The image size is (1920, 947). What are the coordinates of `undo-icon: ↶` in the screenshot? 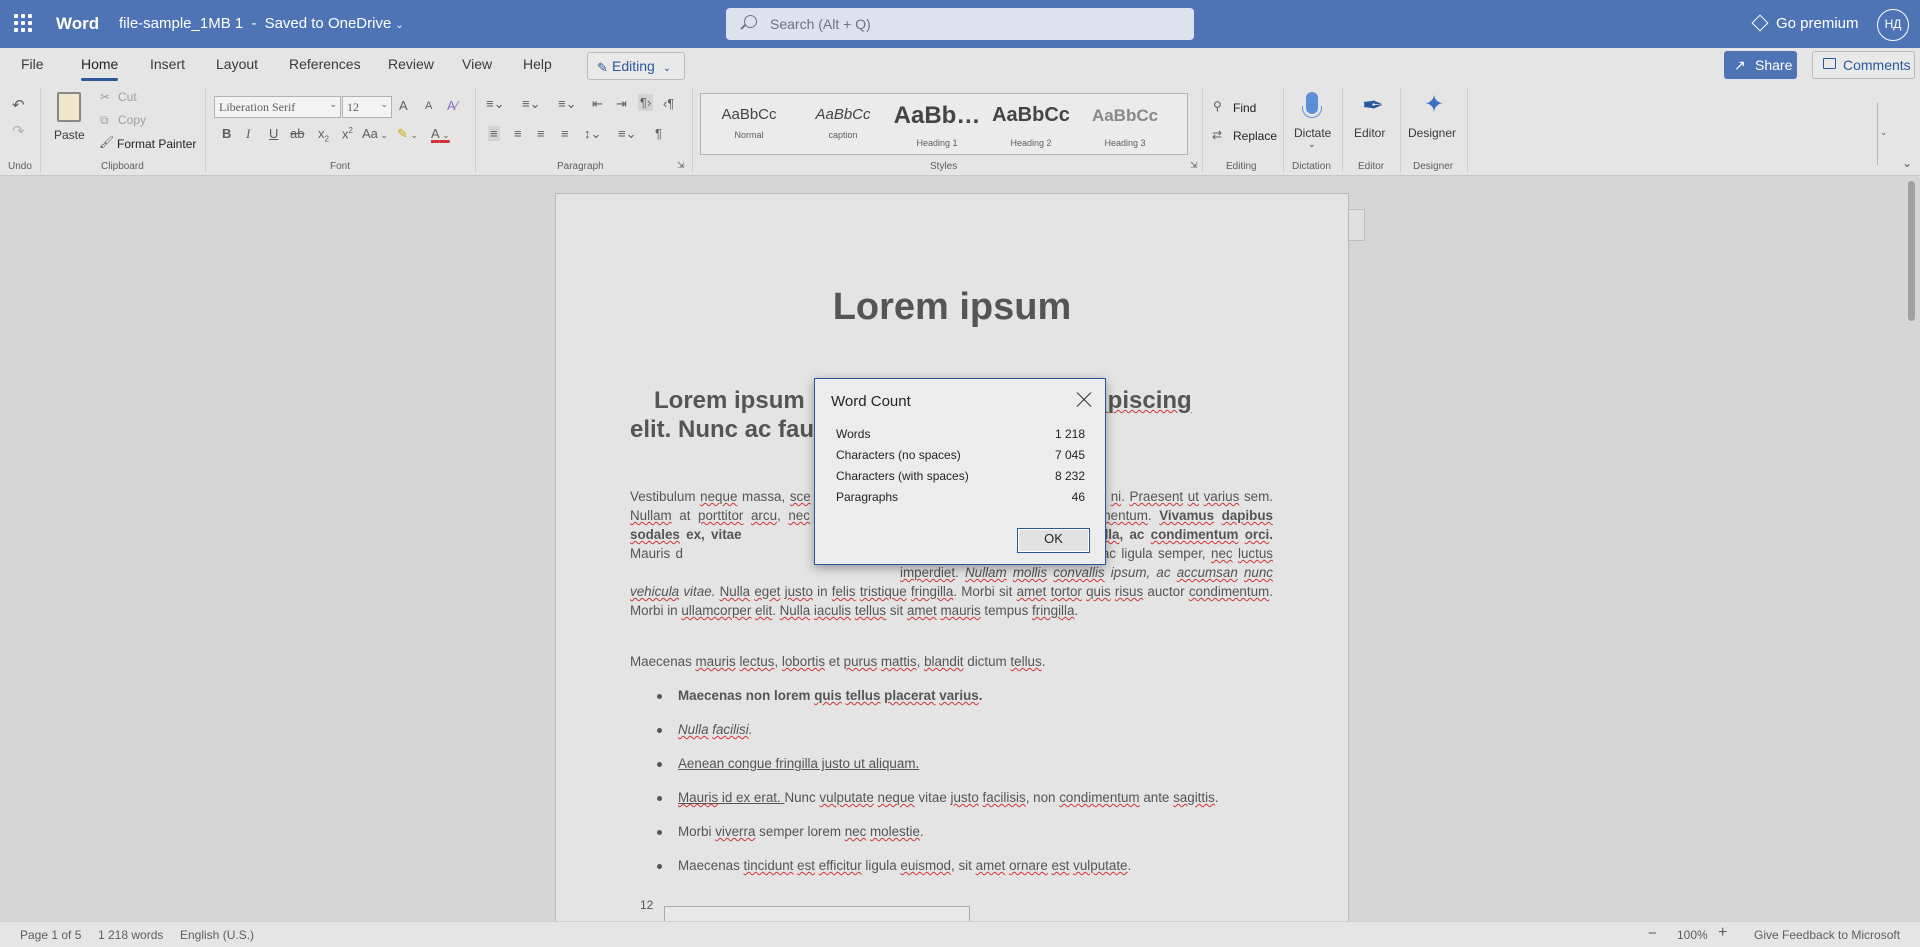 It's located at (18, 105).